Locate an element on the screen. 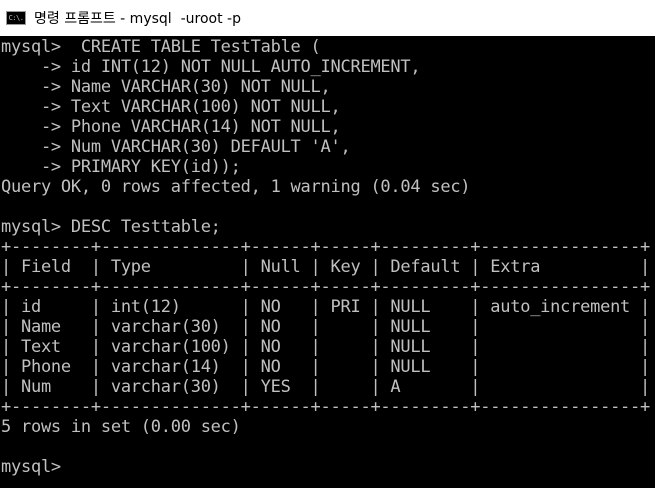 Image resolution: width=655 pixels, height=488 pixels. console-line: mysql> is located at coordinates (31, 467).